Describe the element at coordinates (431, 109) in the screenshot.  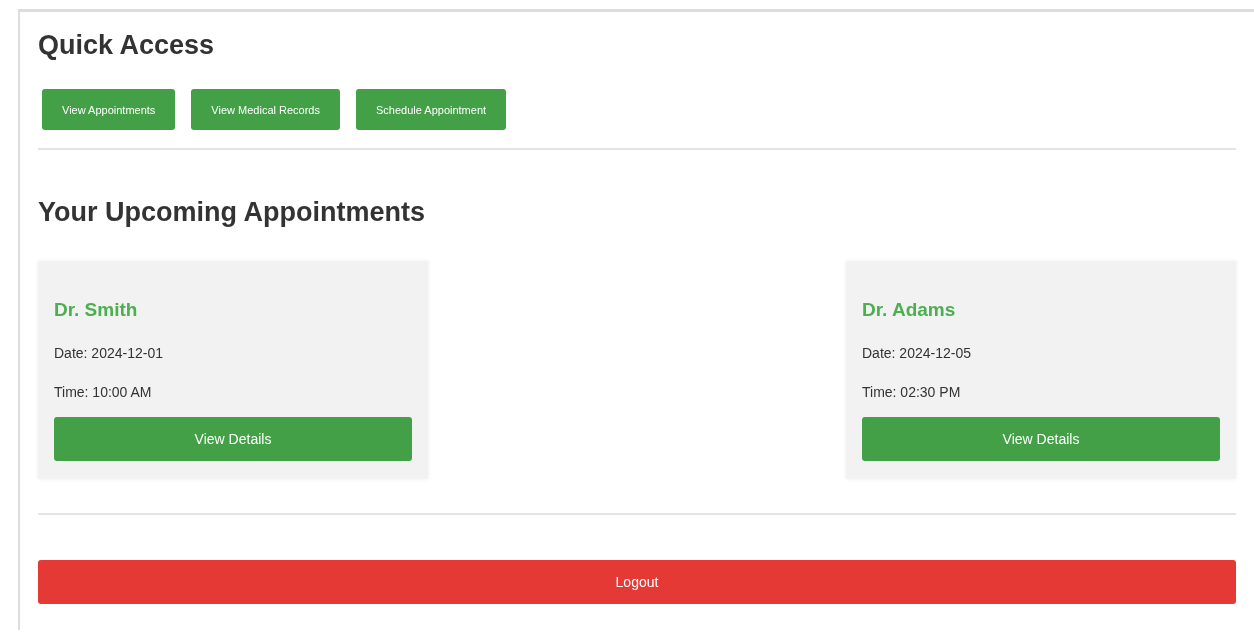
I see `quick-access-button: Schedule Appointment` at that location.